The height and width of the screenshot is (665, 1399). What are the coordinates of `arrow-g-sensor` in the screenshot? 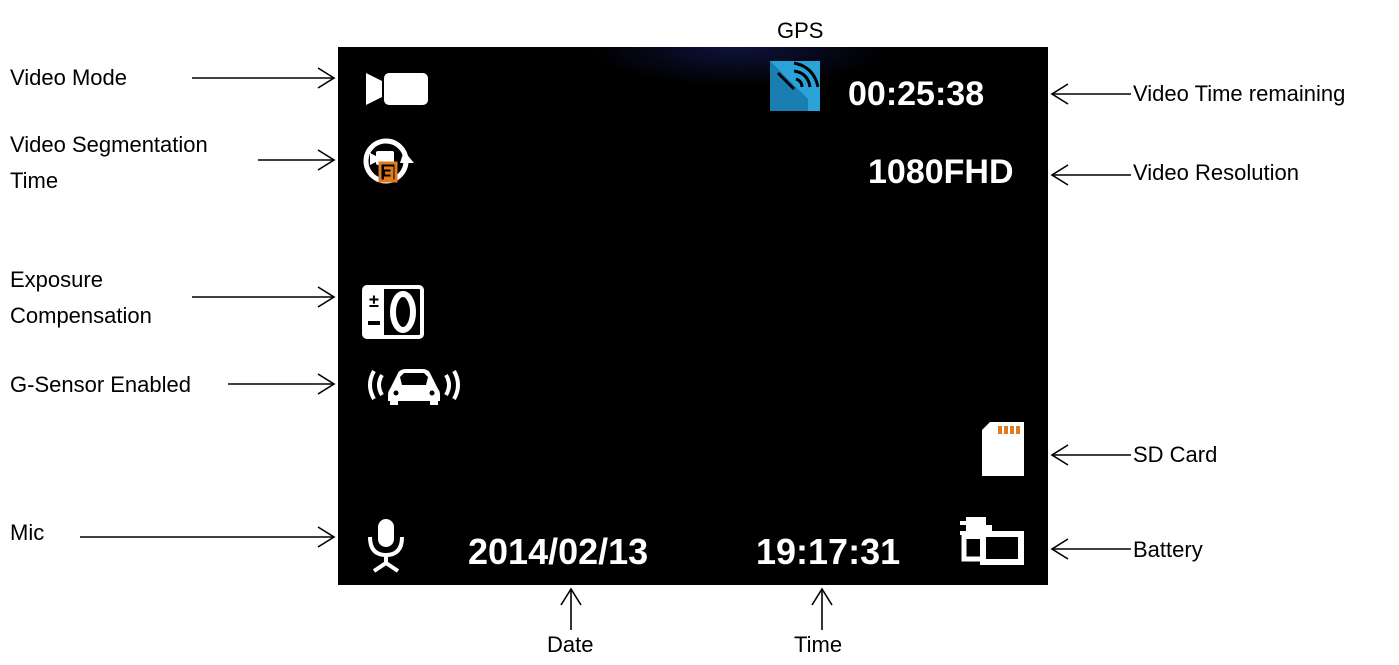 It's located at (282, 384).